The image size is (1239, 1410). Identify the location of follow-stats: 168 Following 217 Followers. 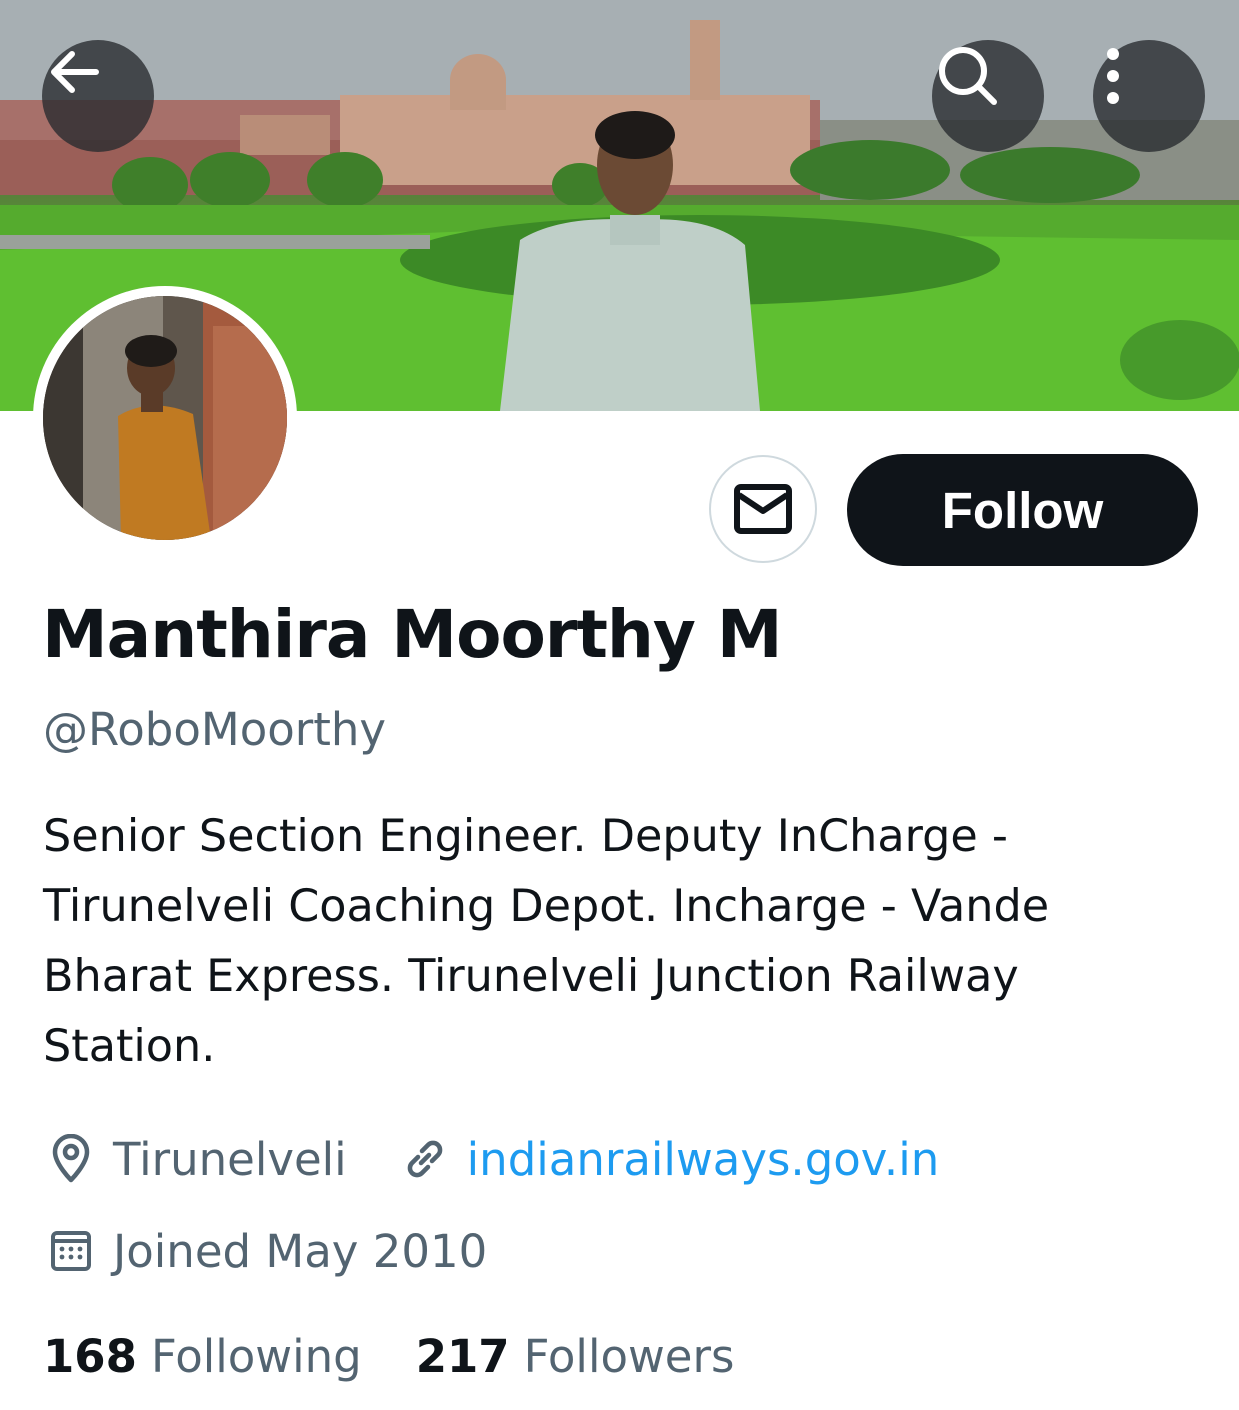
(388, 1356).